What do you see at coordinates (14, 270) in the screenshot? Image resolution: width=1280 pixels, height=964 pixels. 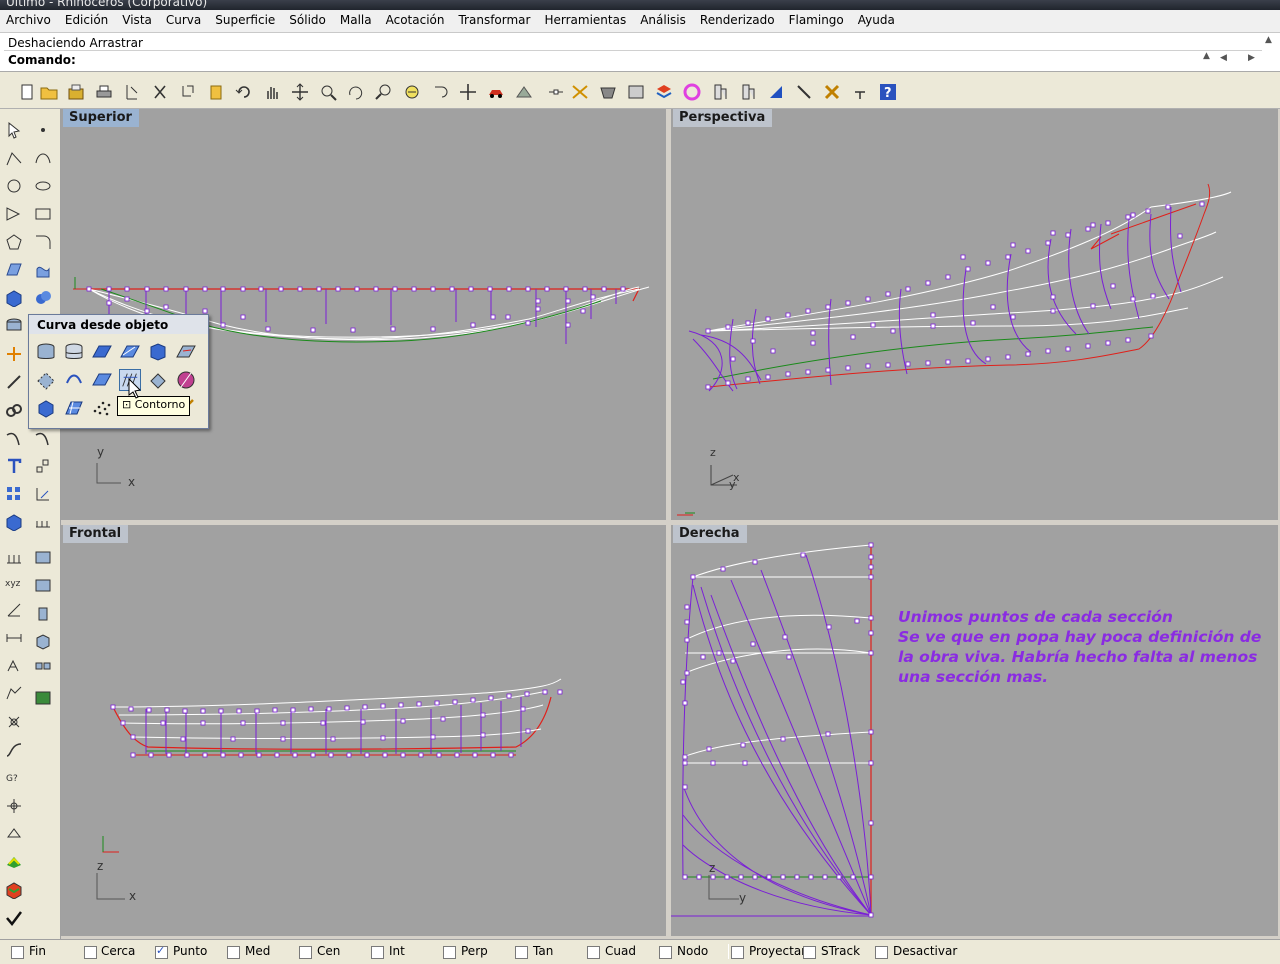 I see `surface-icon` at bounding box center [14, 270].